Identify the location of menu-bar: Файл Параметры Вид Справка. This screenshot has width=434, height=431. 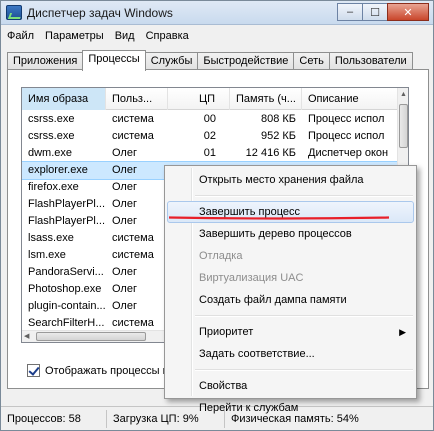
(217, 36).